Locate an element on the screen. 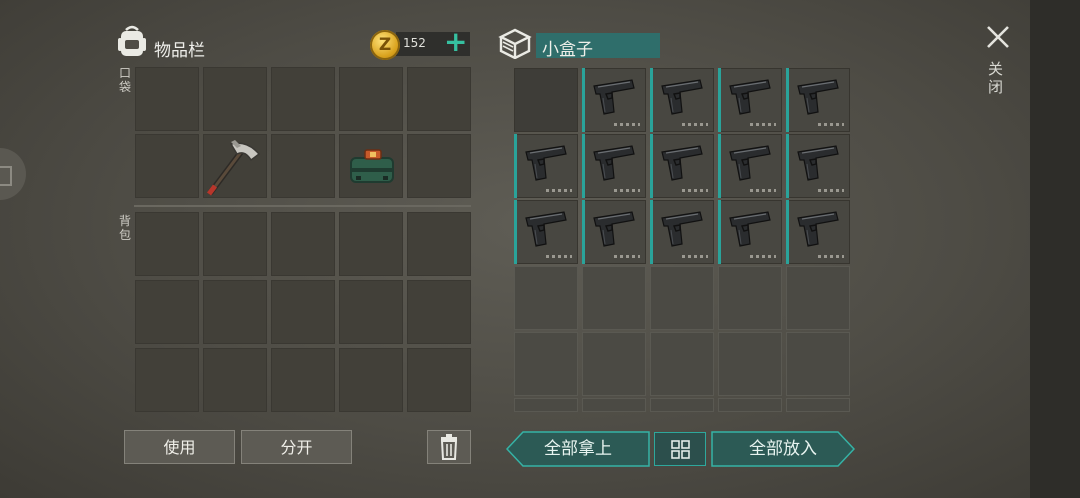 The height and width of the screenshot is (498, 1080). take-all-button: 全部拿上 is located at coordinates (577, 449).